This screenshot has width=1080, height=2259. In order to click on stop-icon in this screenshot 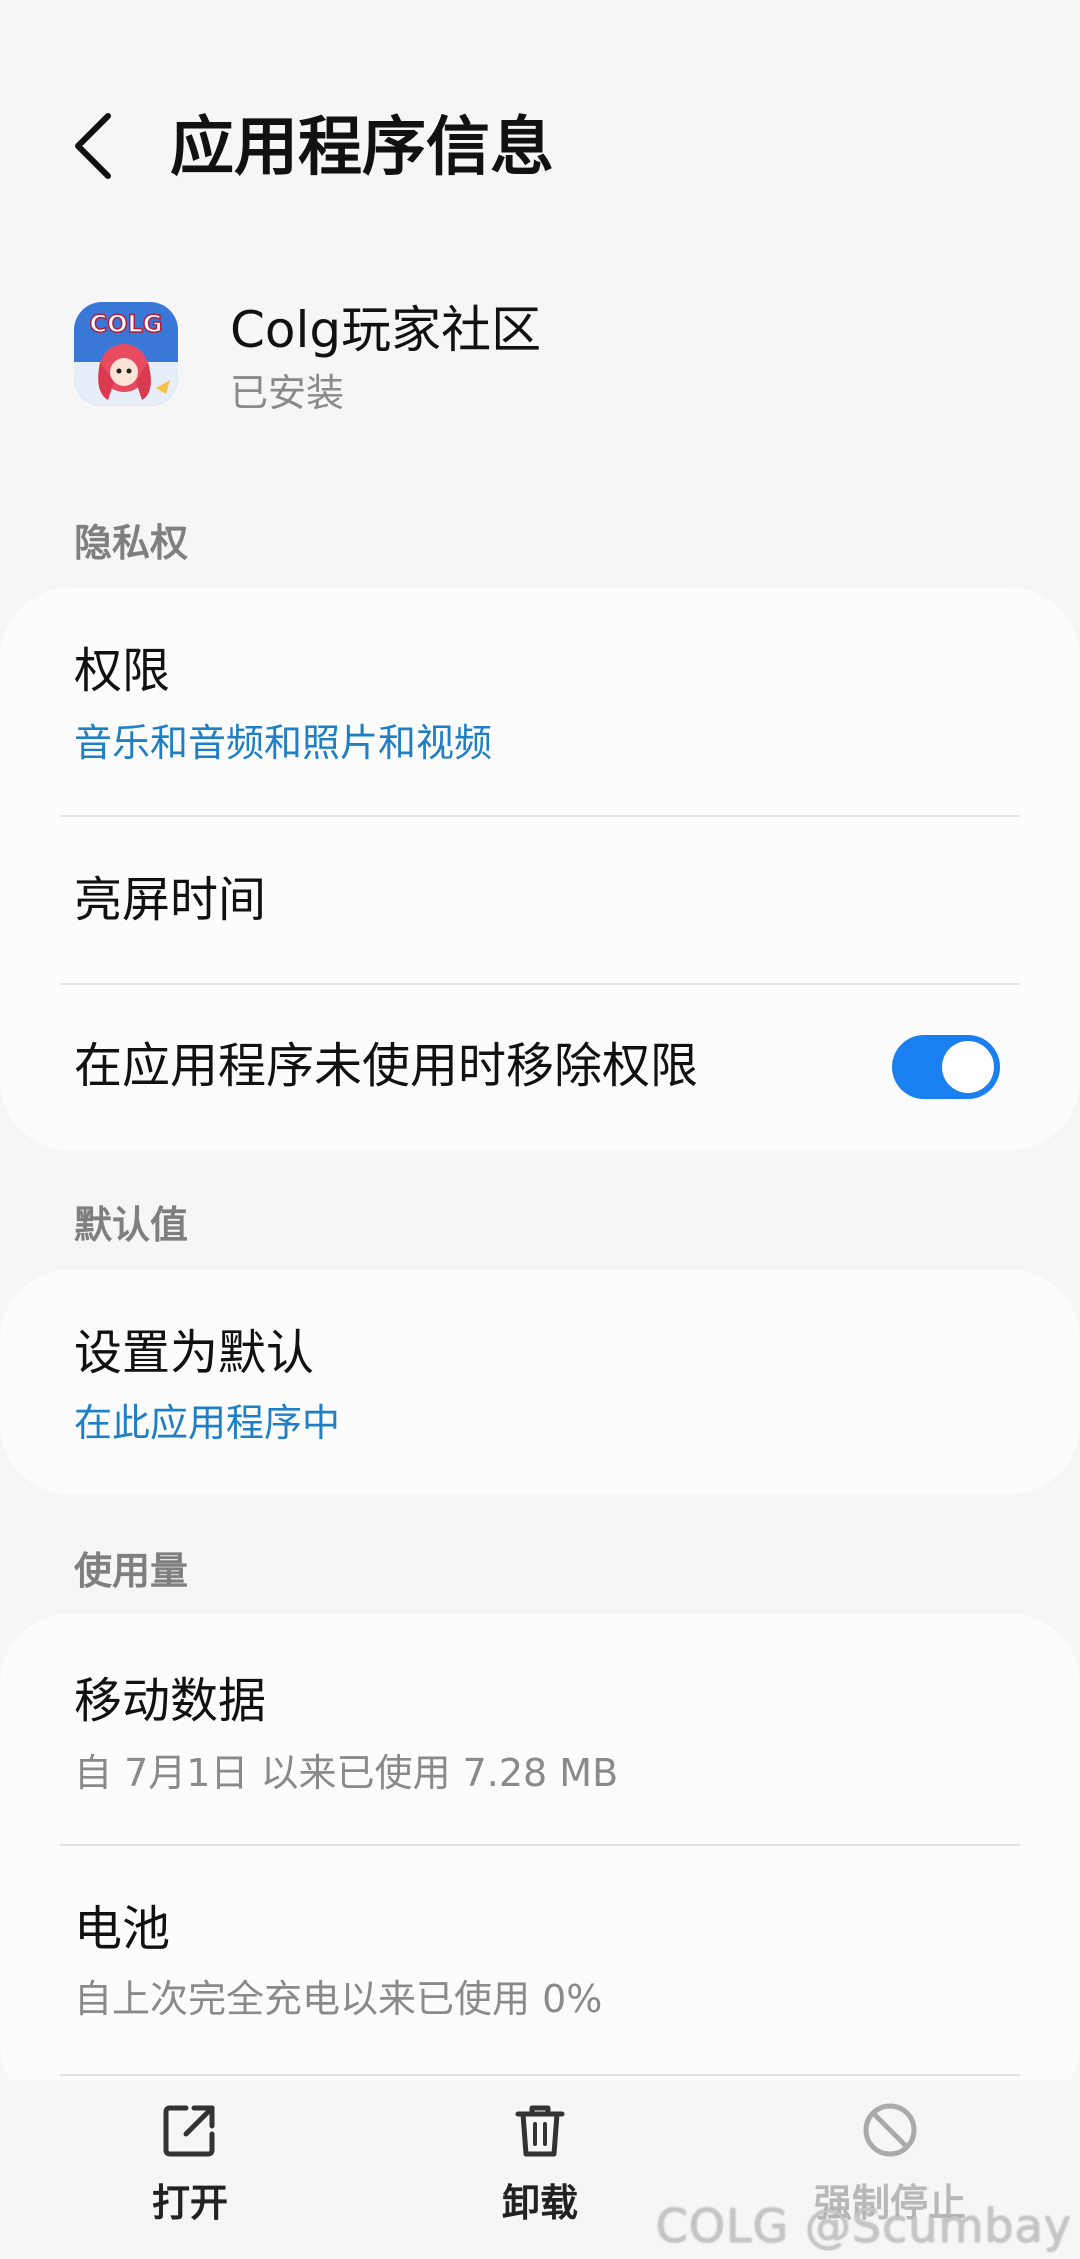, I will do `click(890, 2130)`.